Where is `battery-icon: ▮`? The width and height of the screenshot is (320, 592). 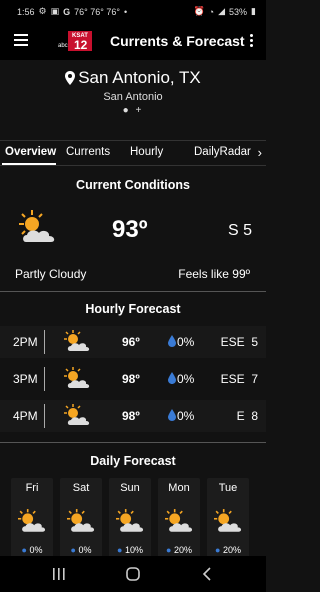
battery-icon: ▮ is located at coordinates (253, 11).